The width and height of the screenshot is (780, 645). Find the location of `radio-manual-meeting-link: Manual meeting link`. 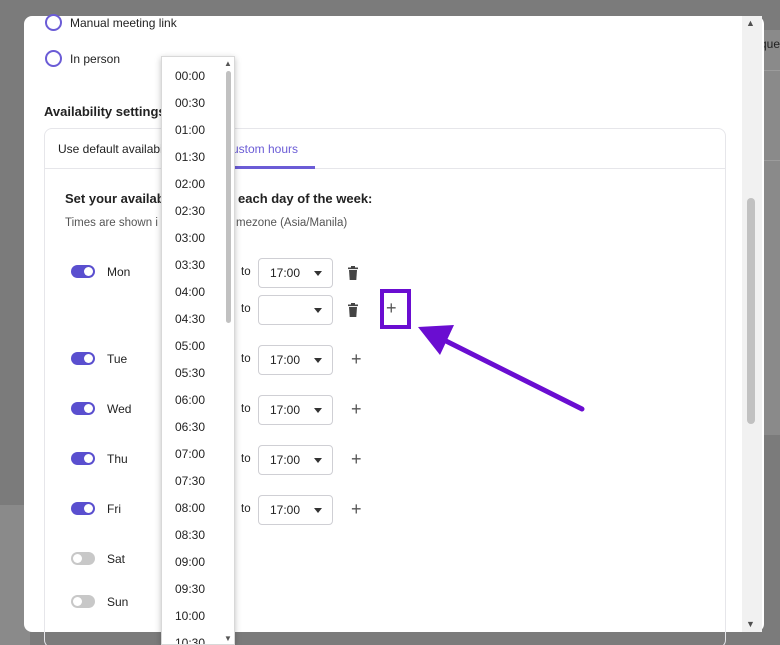

radio-manual-meeting-link: Manual meeting link is located at coordinates (111, 22).